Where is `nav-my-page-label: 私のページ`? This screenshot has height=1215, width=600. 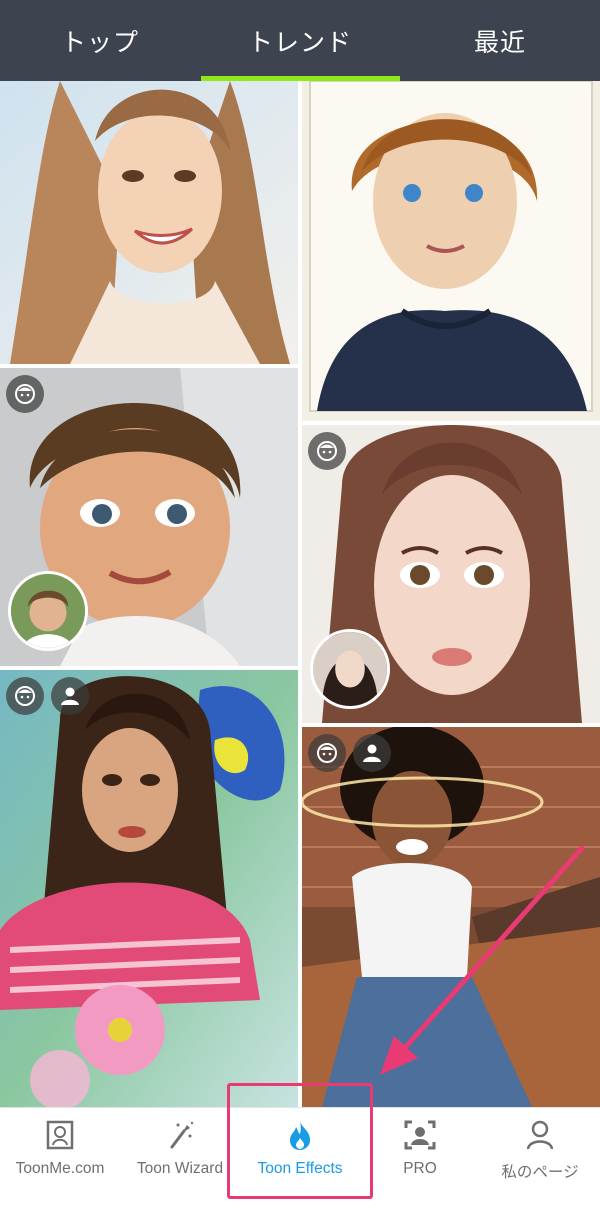
nav-my-page-label: 私のページ is located at coordinates (540, 1172).